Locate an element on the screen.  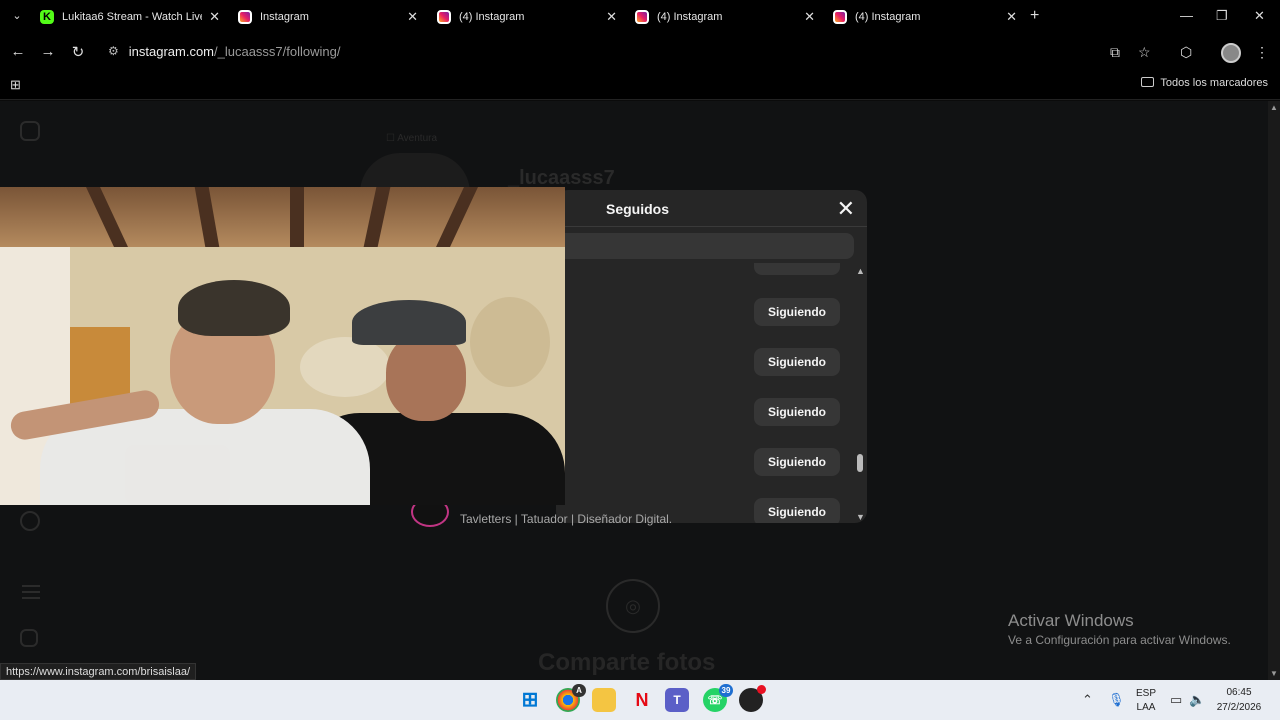
profile-avatar is located at coordinates (1231, 53).